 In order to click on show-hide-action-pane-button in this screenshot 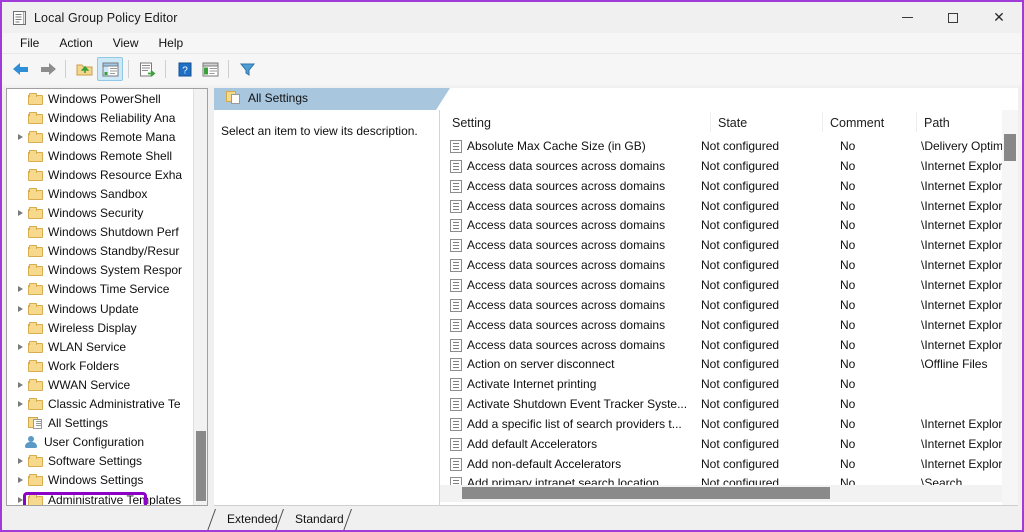, I will do `click(210, 69)`.